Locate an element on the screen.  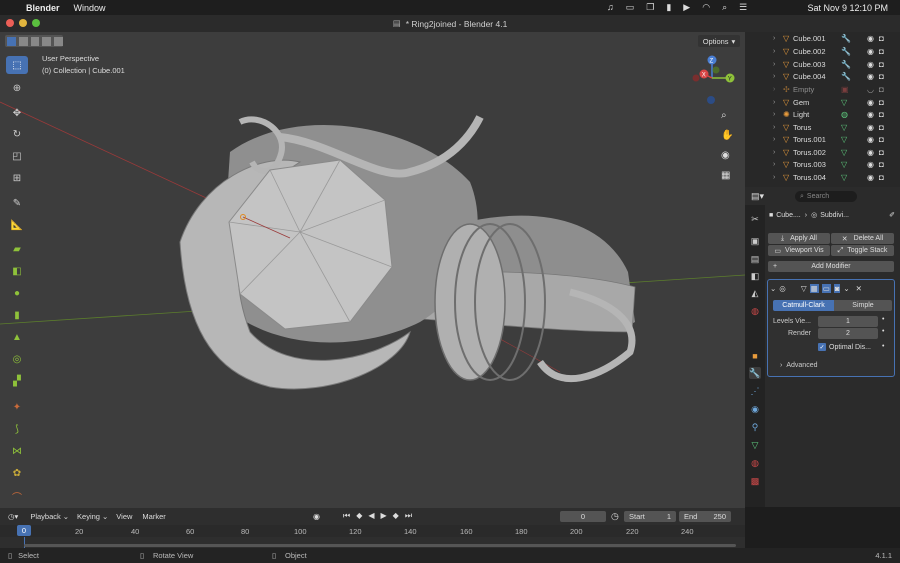
edit-mode-toggle-icon: ▦ is located at coordinates (814, 288).